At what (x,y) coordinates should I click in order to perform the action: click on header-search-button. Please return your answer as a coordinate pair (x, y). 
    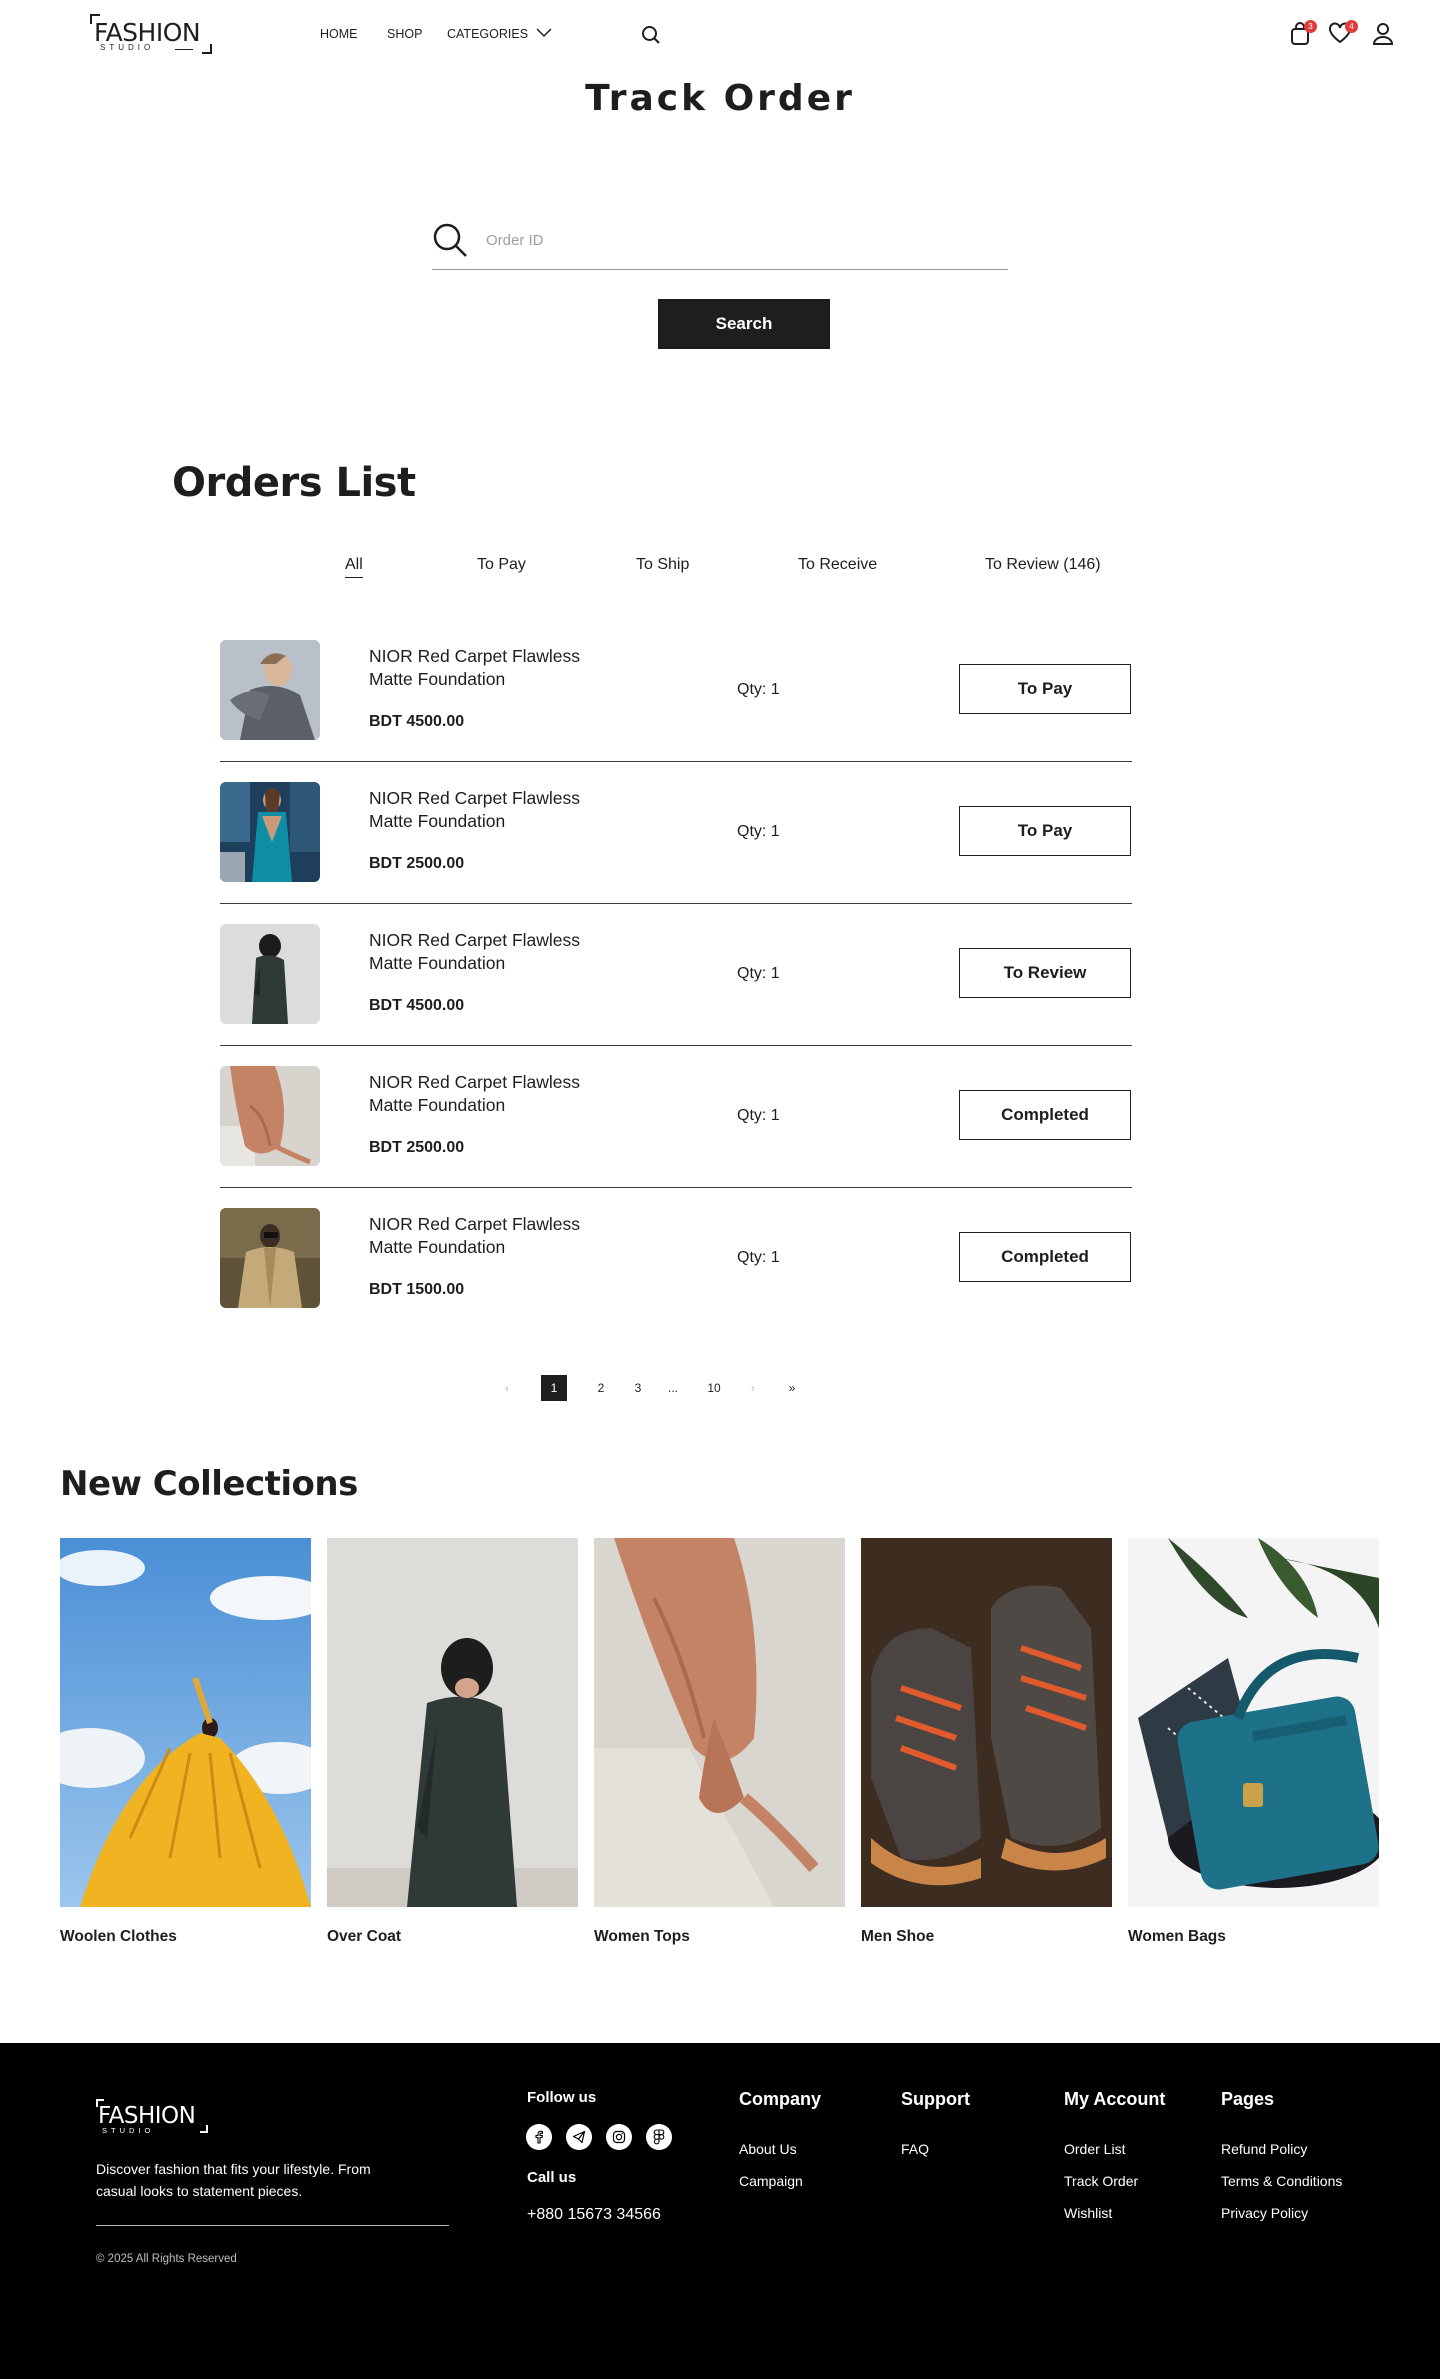
    Looking at the image, I should click on (651, 37).